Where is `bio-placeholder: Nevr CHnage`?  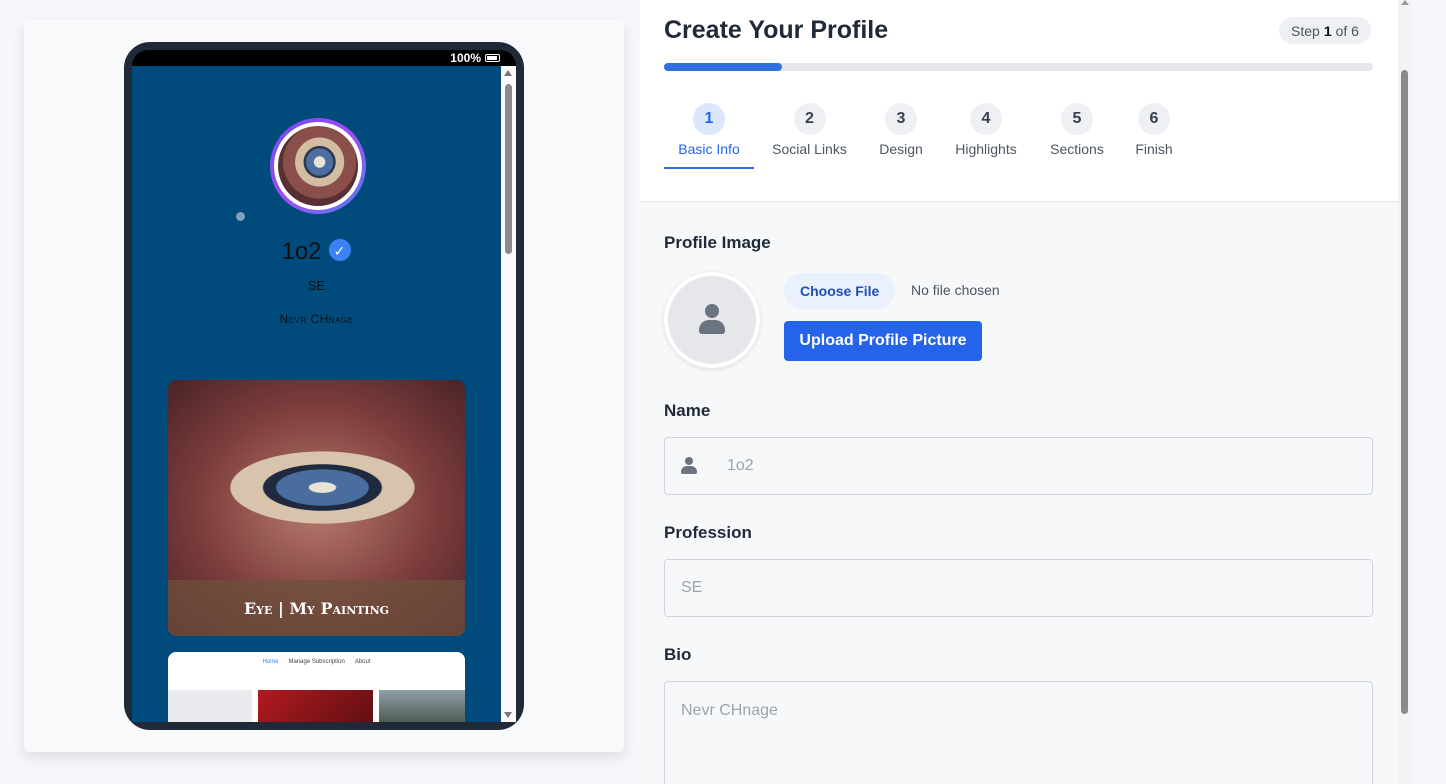 bio-placeholder: Nevr CHnage is located at coordinates (729, 710).